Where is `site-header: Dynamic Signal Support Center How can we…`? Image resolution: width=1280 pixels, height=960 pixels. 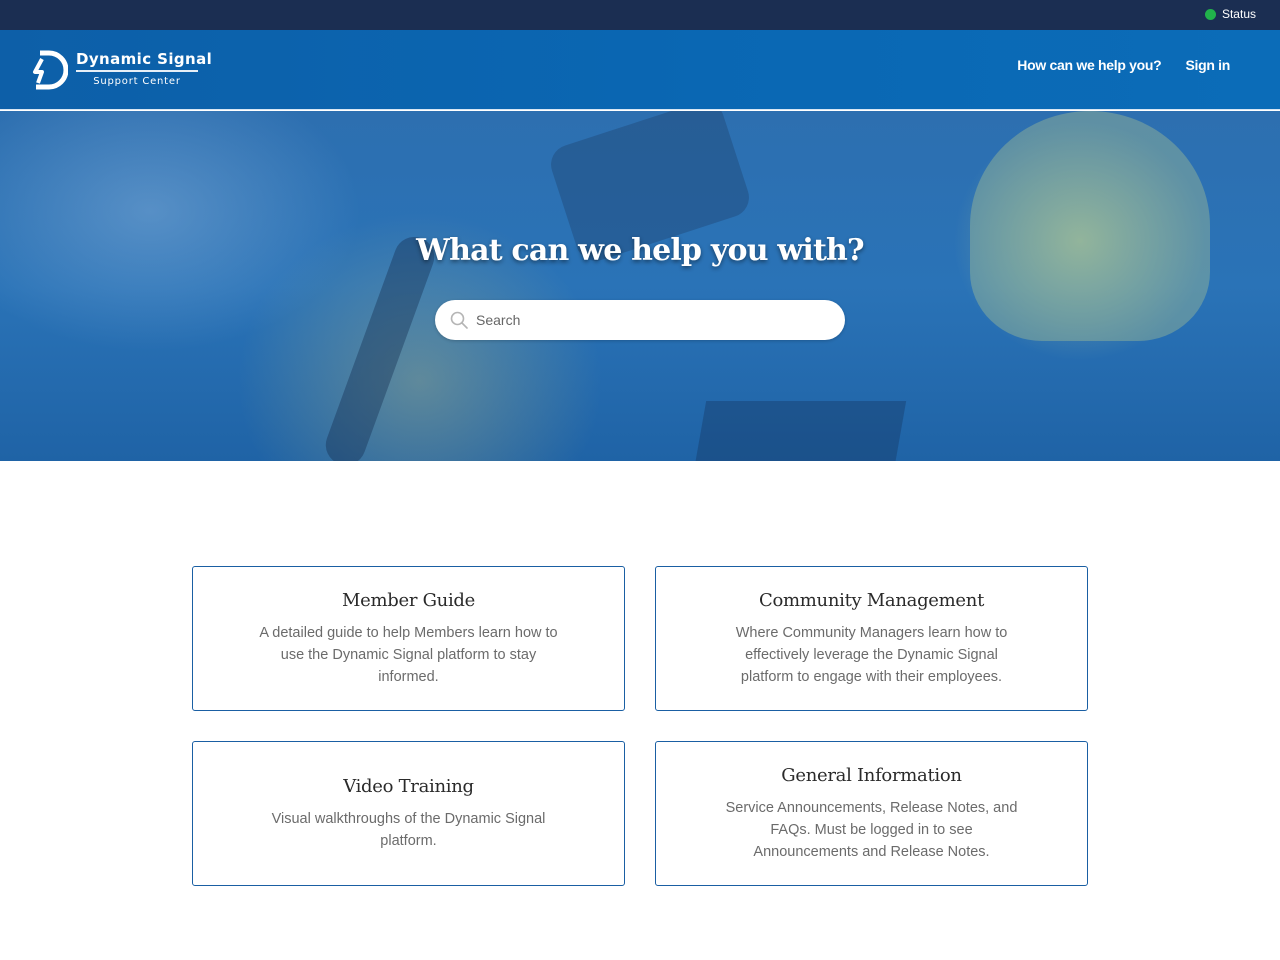 site-header: Dynamic Signal Support Center How can we… is located at coordinates (640, 70).